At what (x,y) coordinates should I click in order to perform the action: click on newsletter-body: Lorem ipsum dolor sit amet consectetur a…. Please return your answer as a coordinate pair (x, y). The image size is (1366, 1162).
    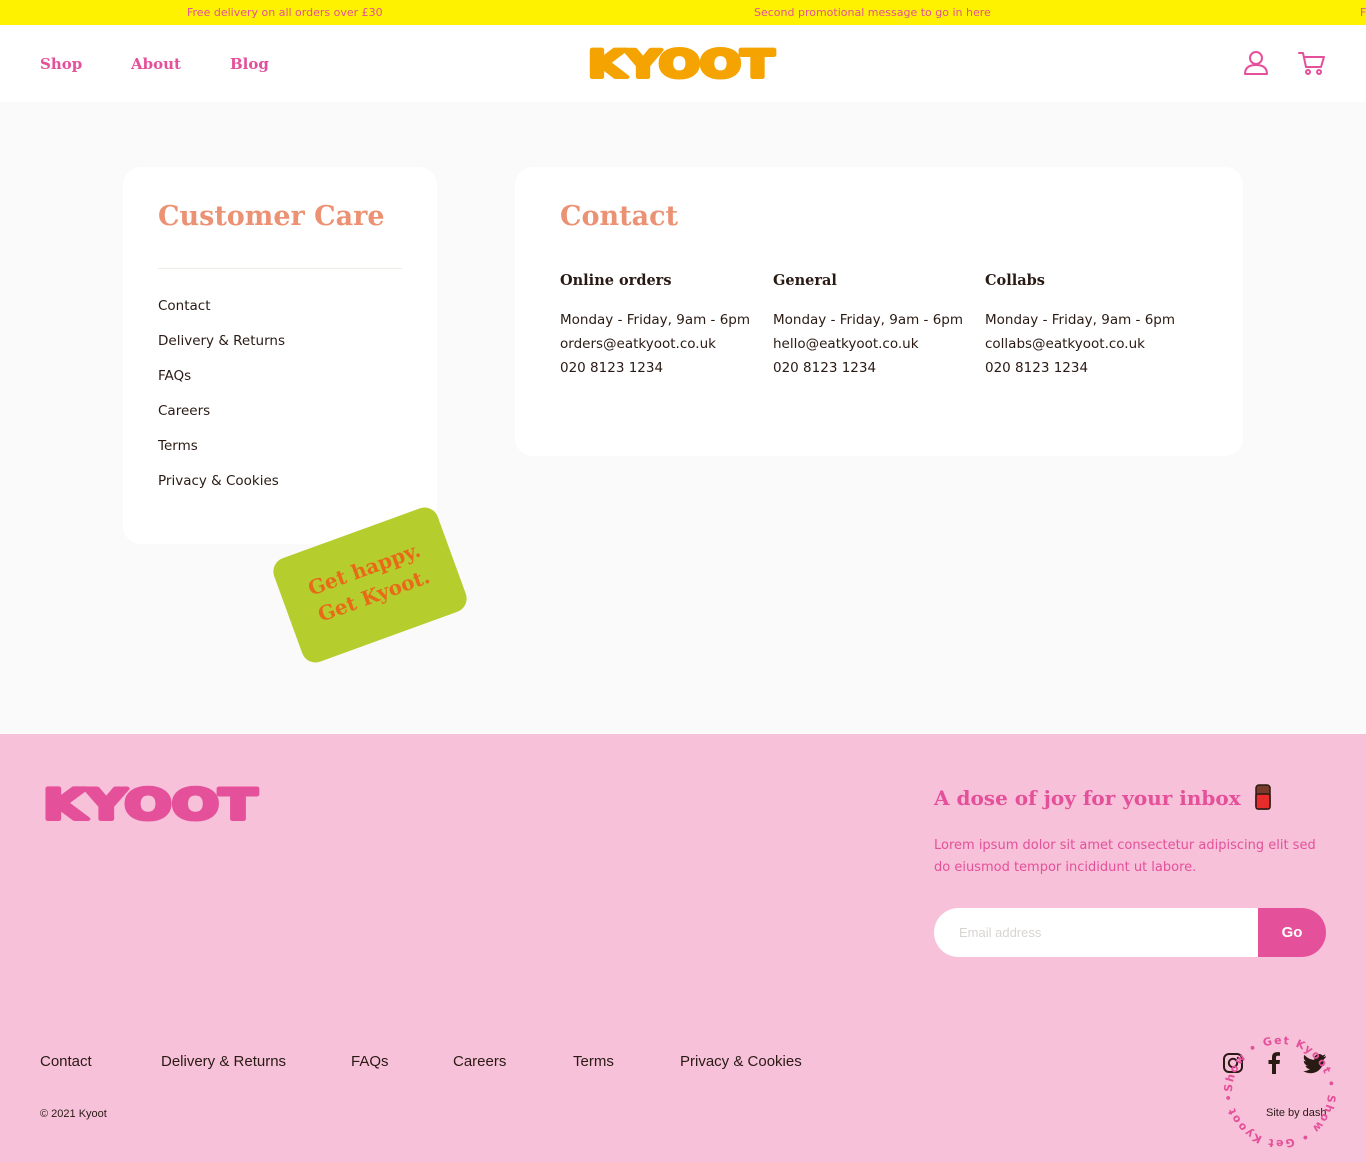
    Looking at the image, I should click on (1125, 856).